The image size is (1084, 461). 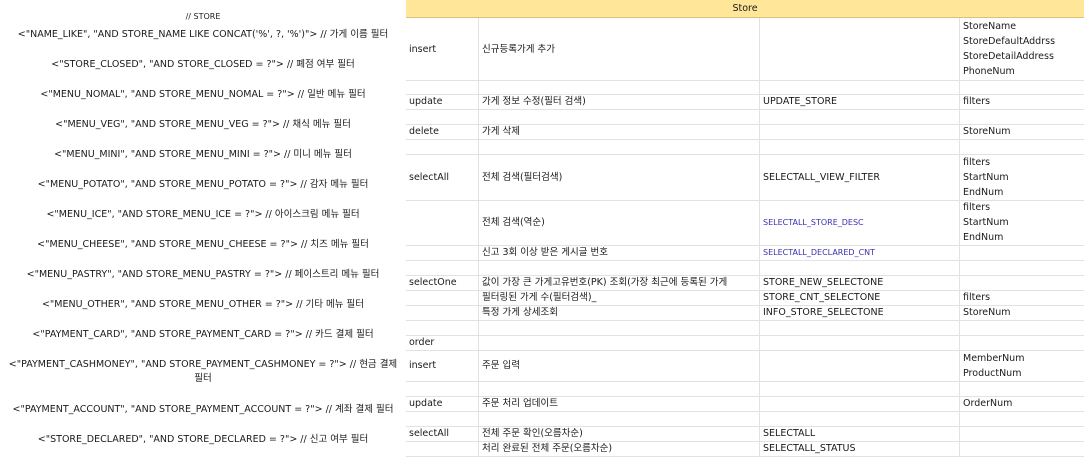 I want to click on description-cell: 신고 3회 이상 받은 게시글 번호, so click(x=619, y=252).